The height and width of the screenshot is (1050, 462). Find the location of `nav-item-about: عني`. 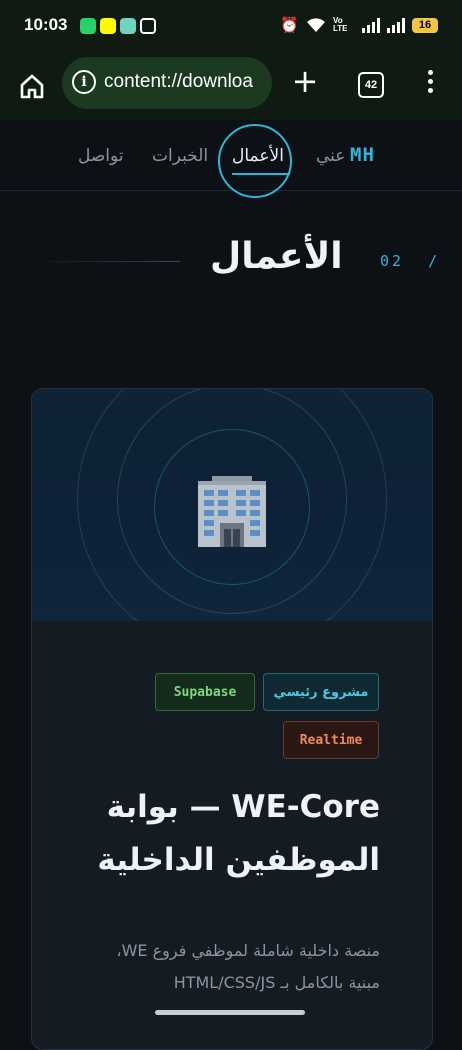

nav-item-about: عني is located at coordinates (330, 156).